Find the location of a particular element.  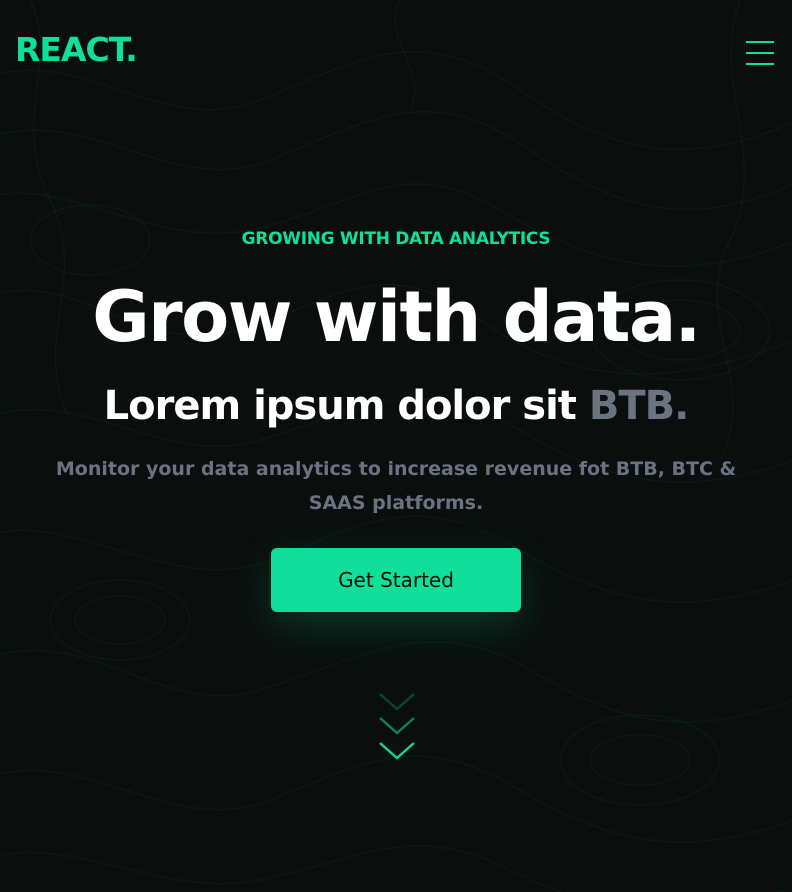

chevron-down-icon is located at coordinates (397, 726).